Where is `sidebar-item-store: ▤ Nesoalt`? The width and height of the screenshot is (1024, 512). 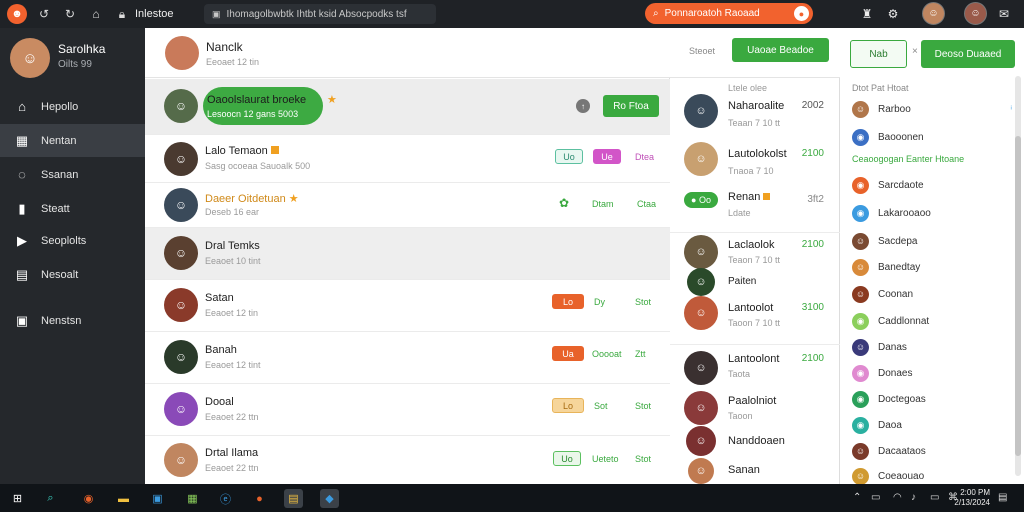
sidebar-item-store: ▤ Nesoalt is located at coordinates (72, 274).